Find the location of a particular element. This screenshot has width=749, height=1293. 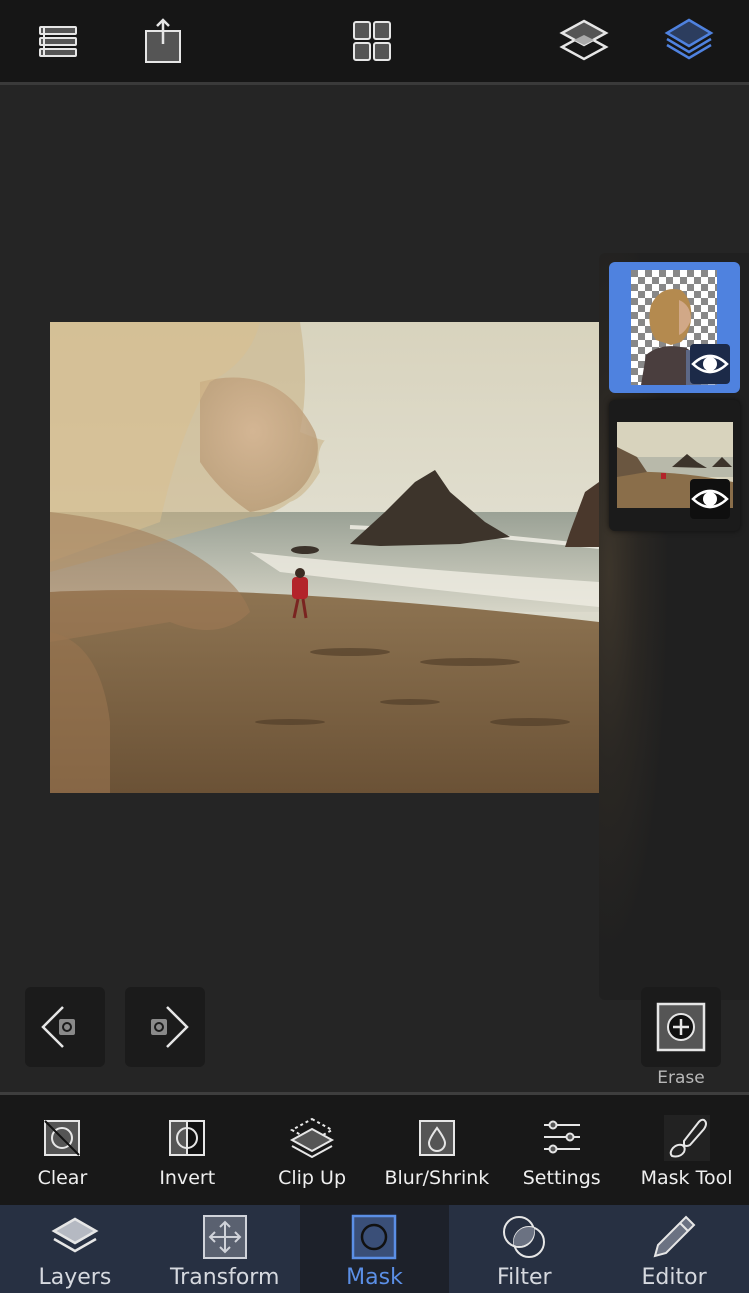

mask-icon is located at coordinates (374, 1237).